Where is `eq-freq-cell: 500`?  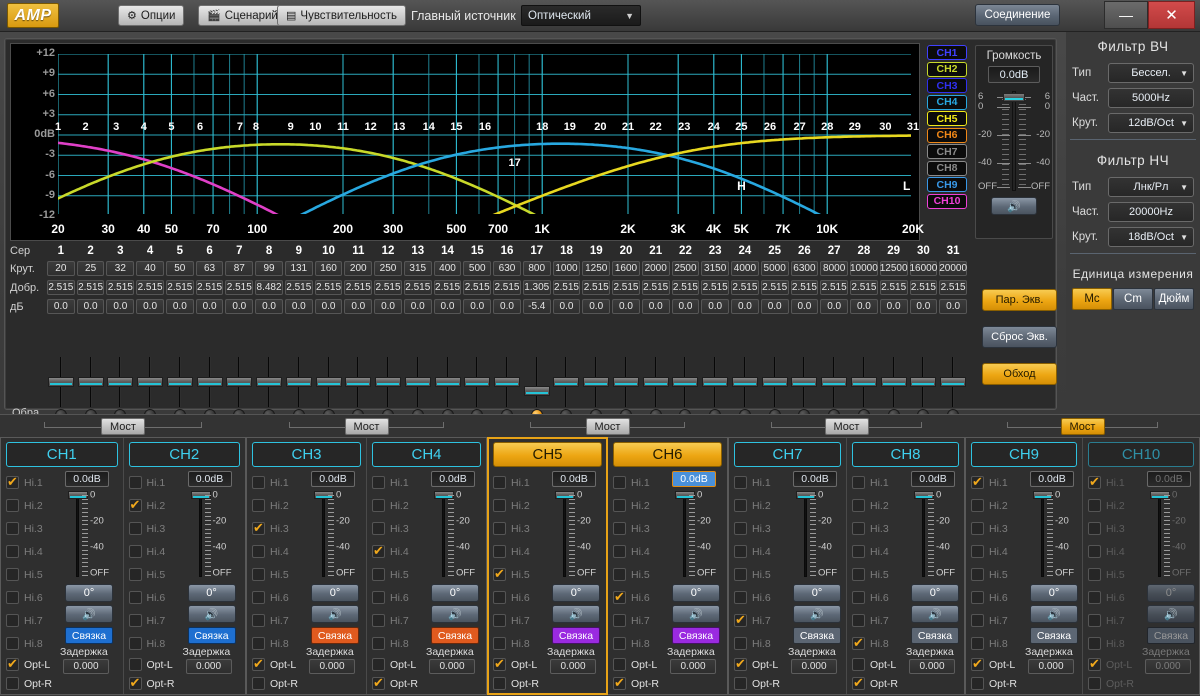
eq-freq-cell: 500 is located at coordinates (477, 268).